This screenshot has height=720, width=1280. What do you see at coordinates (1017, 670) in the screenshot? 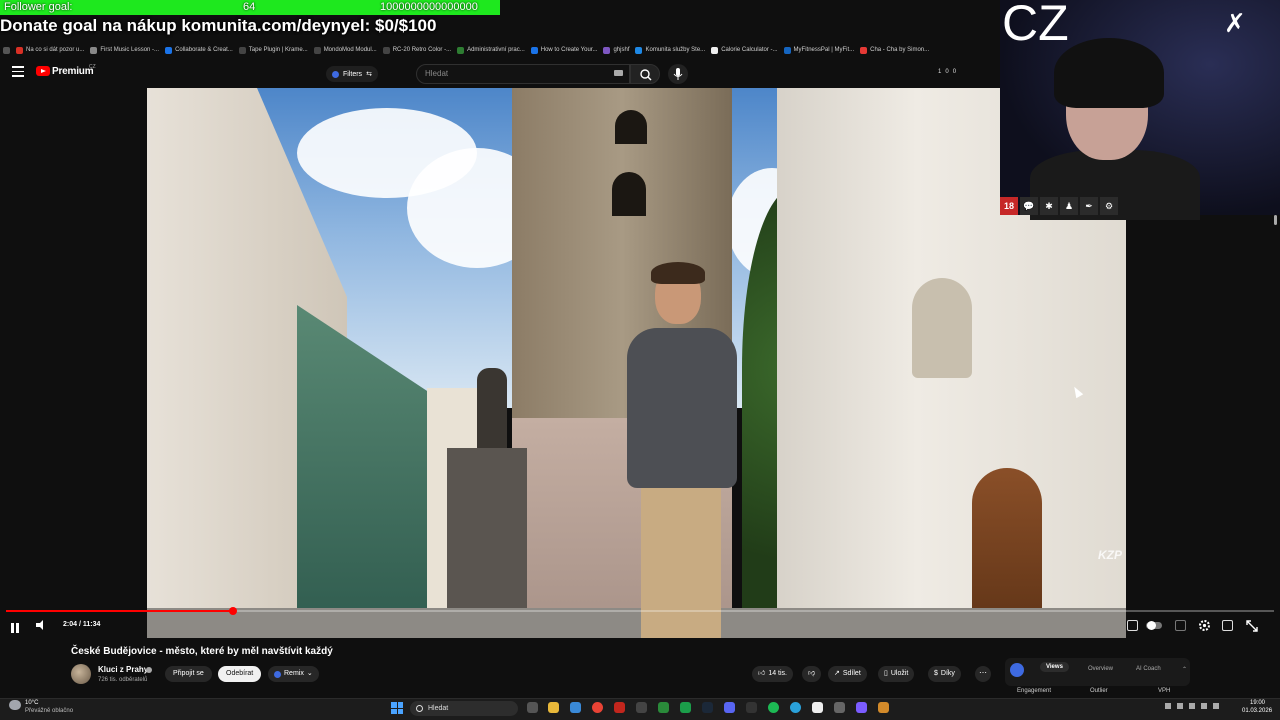
I see `analytics-logo-icon` at bounding box center [1017, 670].